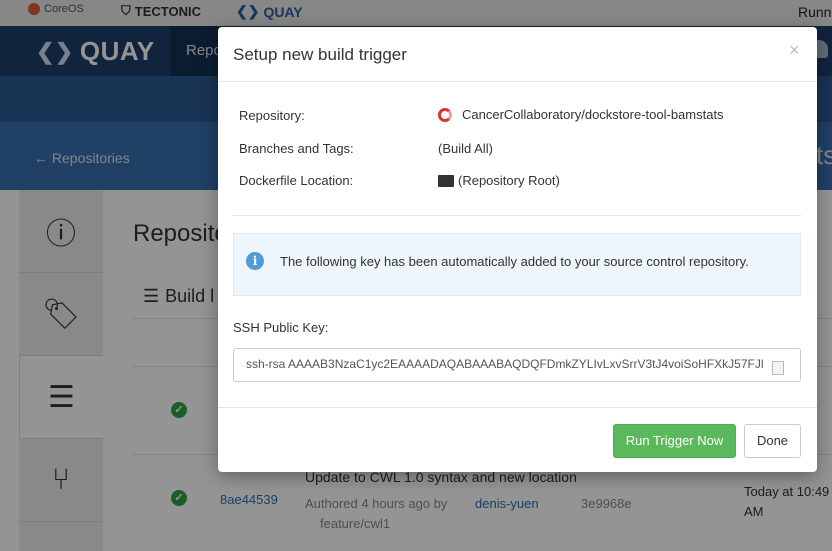 The image size is (832, 551). Describe the element at coordinates (320, 54) in the screenshot. I see `dialog-title: Setup new build trigger` at that location.